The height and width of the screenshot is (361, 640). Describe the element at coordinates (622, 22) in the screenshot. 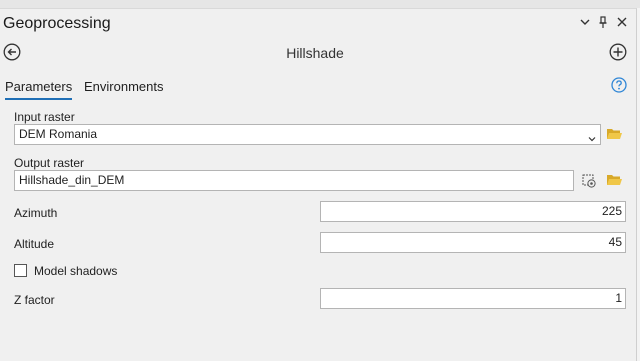

I see `close-icon` at that location.